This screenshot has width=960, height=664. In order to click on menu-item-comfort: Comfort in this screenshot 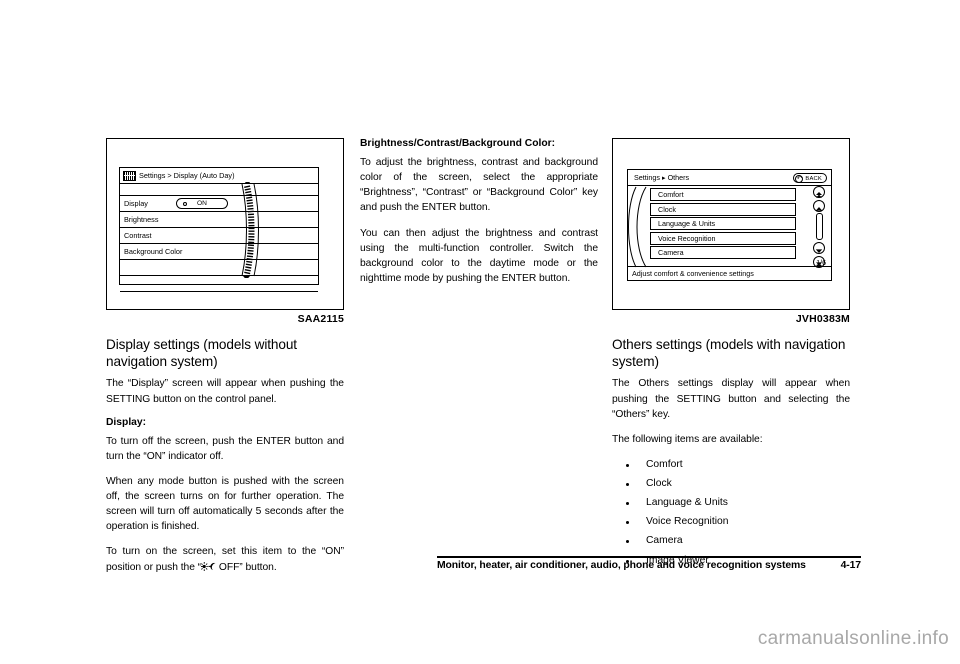, I will do `click(723, 194)`.